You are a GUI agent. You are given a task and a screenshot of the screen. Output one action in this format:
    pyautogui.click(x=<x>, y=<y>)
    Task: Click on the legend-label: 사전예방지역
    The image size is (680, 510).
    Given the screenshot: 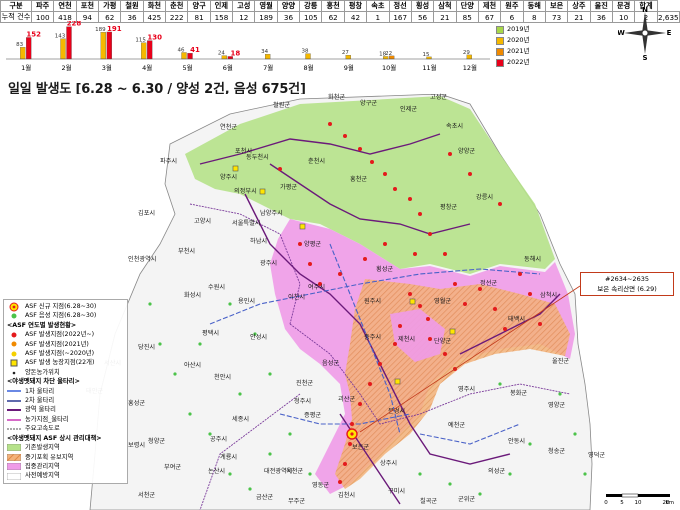 What is the action you would take?
    pyautogui.click(x=42, y=476)
    